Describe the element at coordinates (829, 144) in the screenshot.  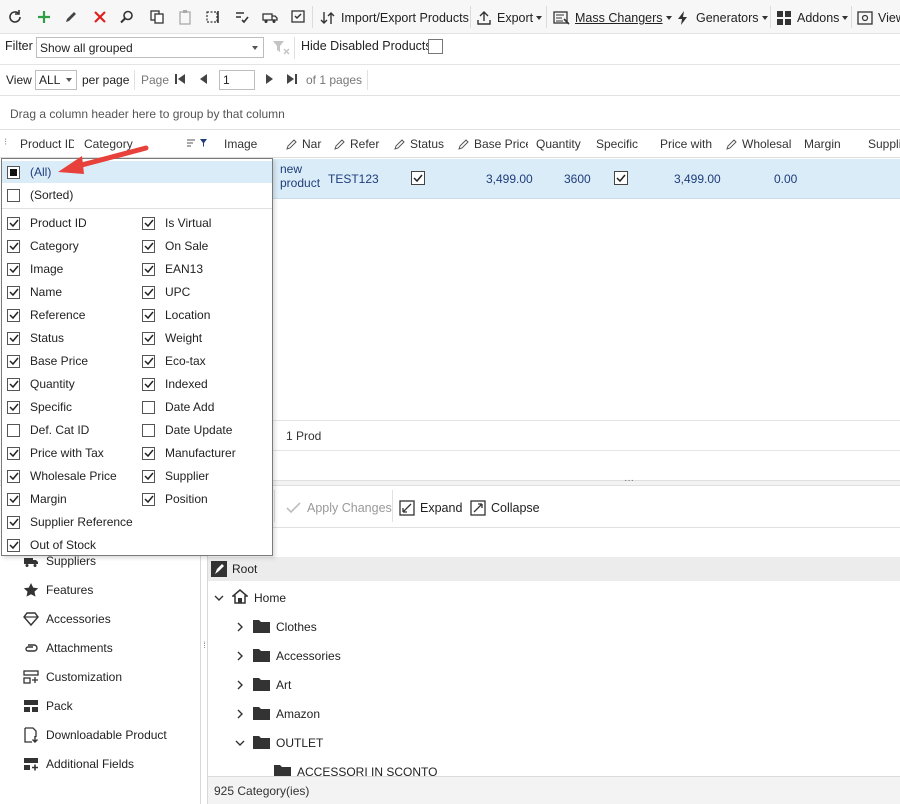
I see `column-header-margin: Margin` at that location.